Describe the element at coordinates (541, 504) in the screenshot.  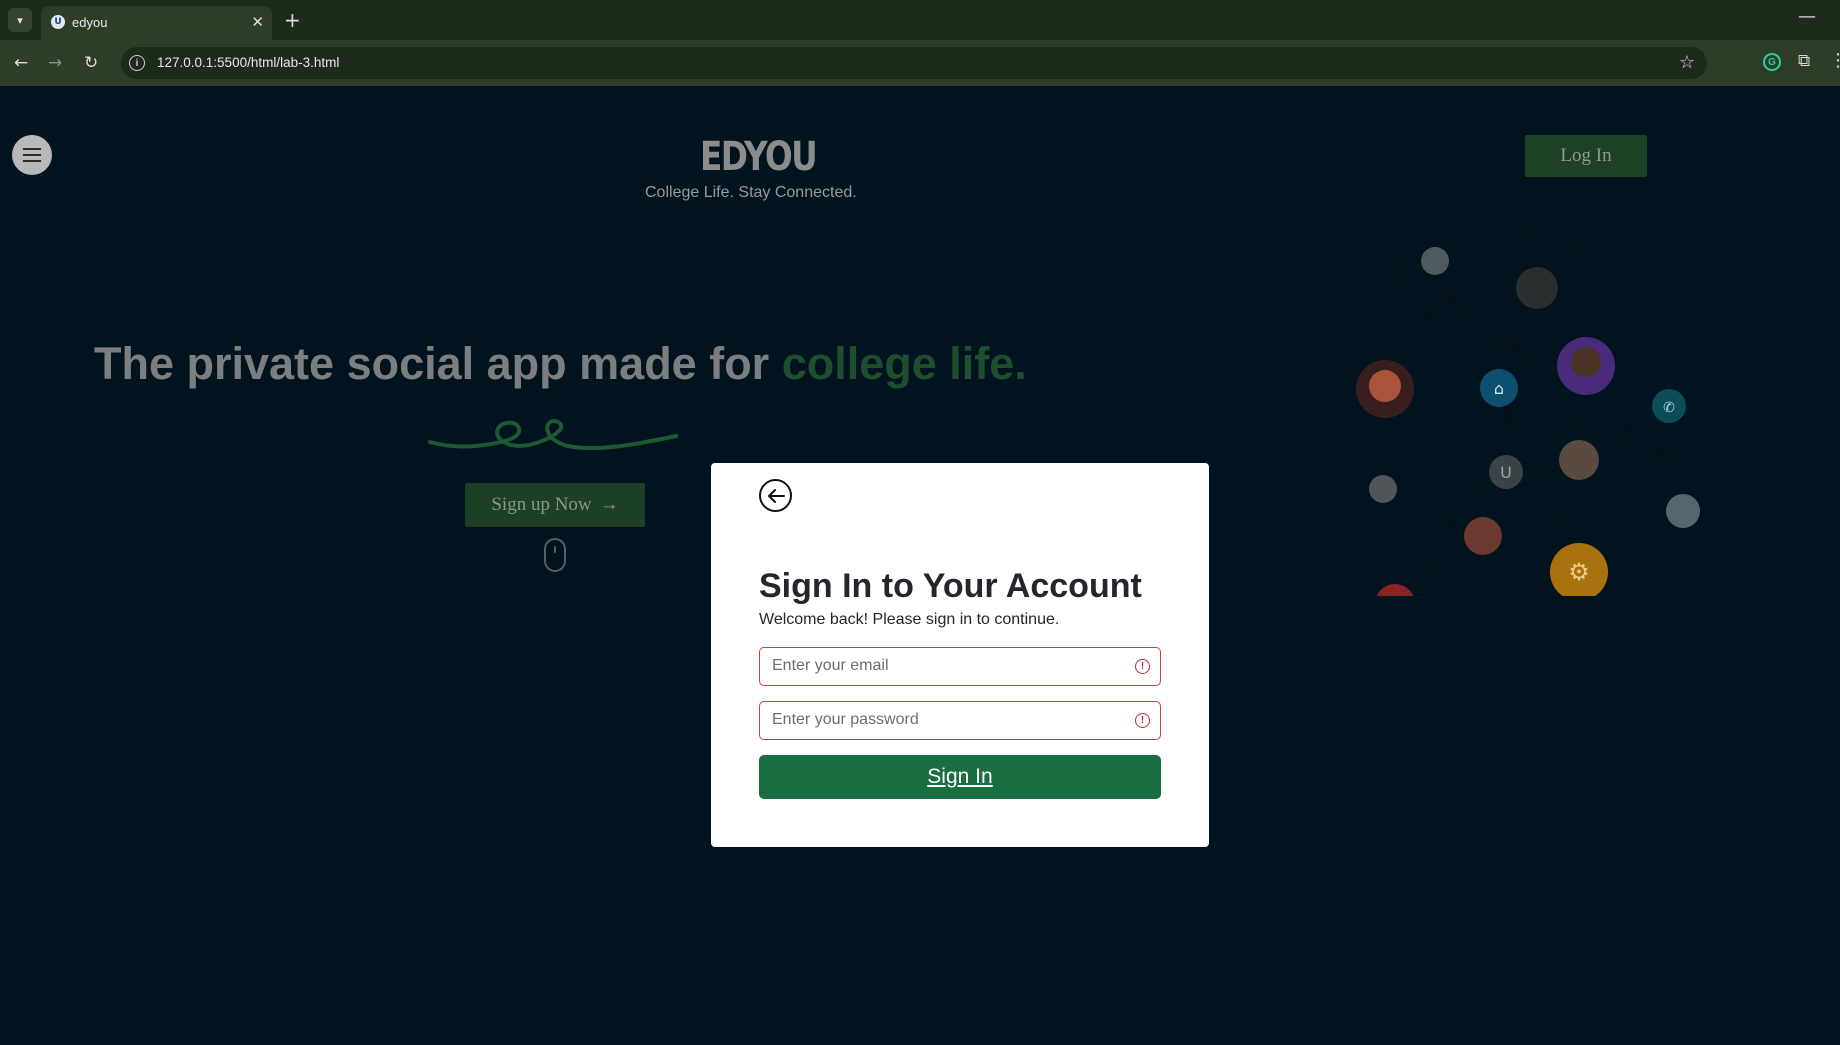
I see `signup-label: Sign up Now` at that location.